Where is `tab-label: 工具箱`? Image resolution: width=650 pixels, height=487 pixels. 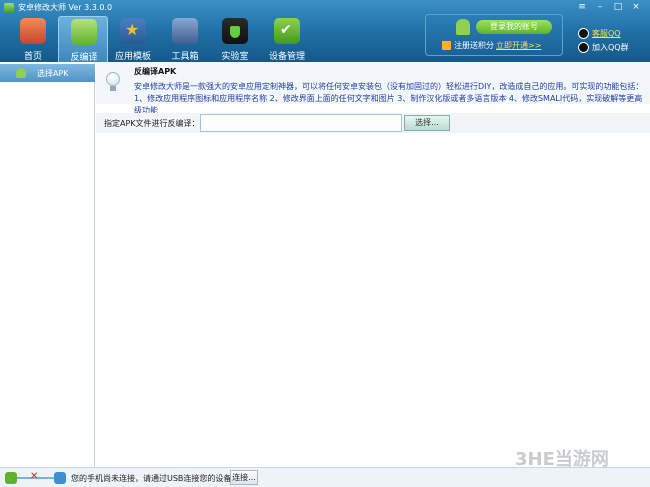
tab-label: 工具箱 is located at coordinates (185, 57).